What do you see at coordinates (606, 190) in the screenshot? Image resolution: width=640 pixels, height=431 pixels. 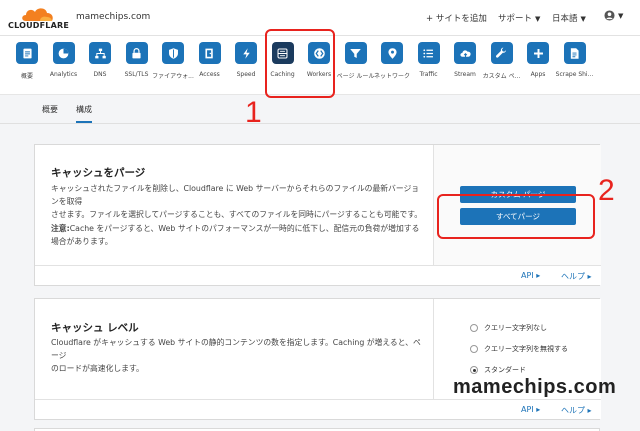 I see `annotation-number-2: 2` at bounding box center [606, 190].